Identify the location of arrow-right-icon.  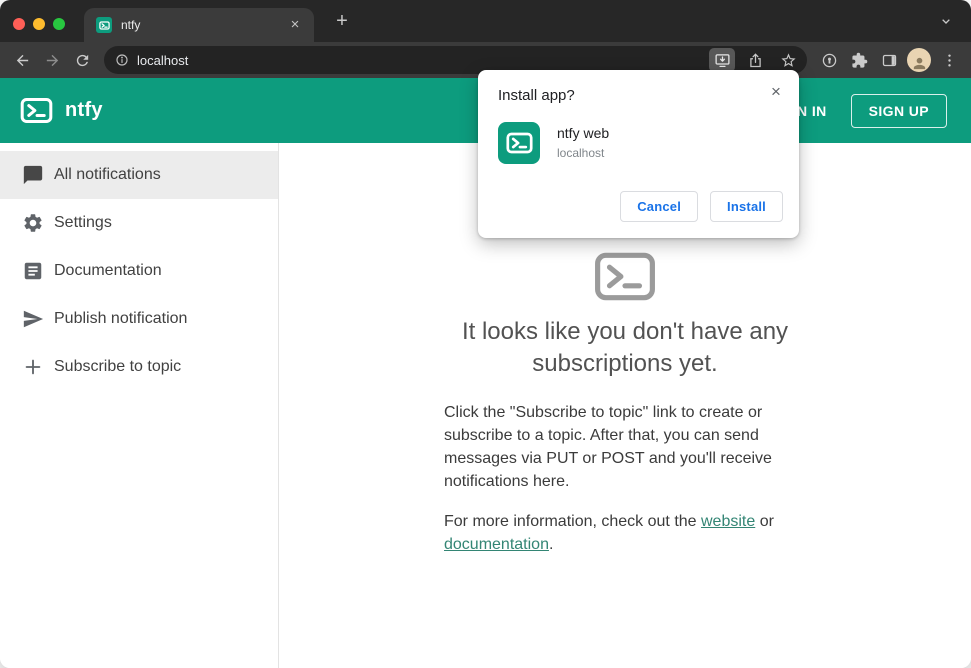
(52, 60).